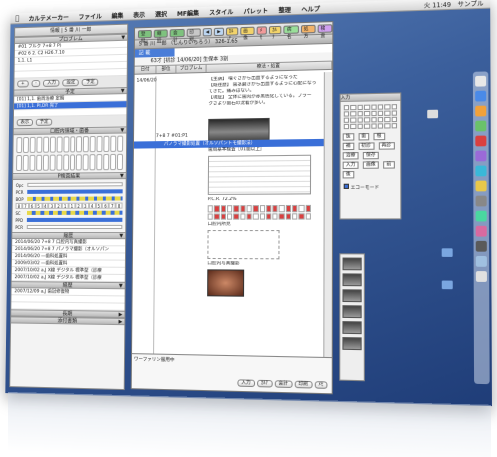 This screenshot has width=497, height=457. I want to click on menu-file: ファイル, so click(90, 16).